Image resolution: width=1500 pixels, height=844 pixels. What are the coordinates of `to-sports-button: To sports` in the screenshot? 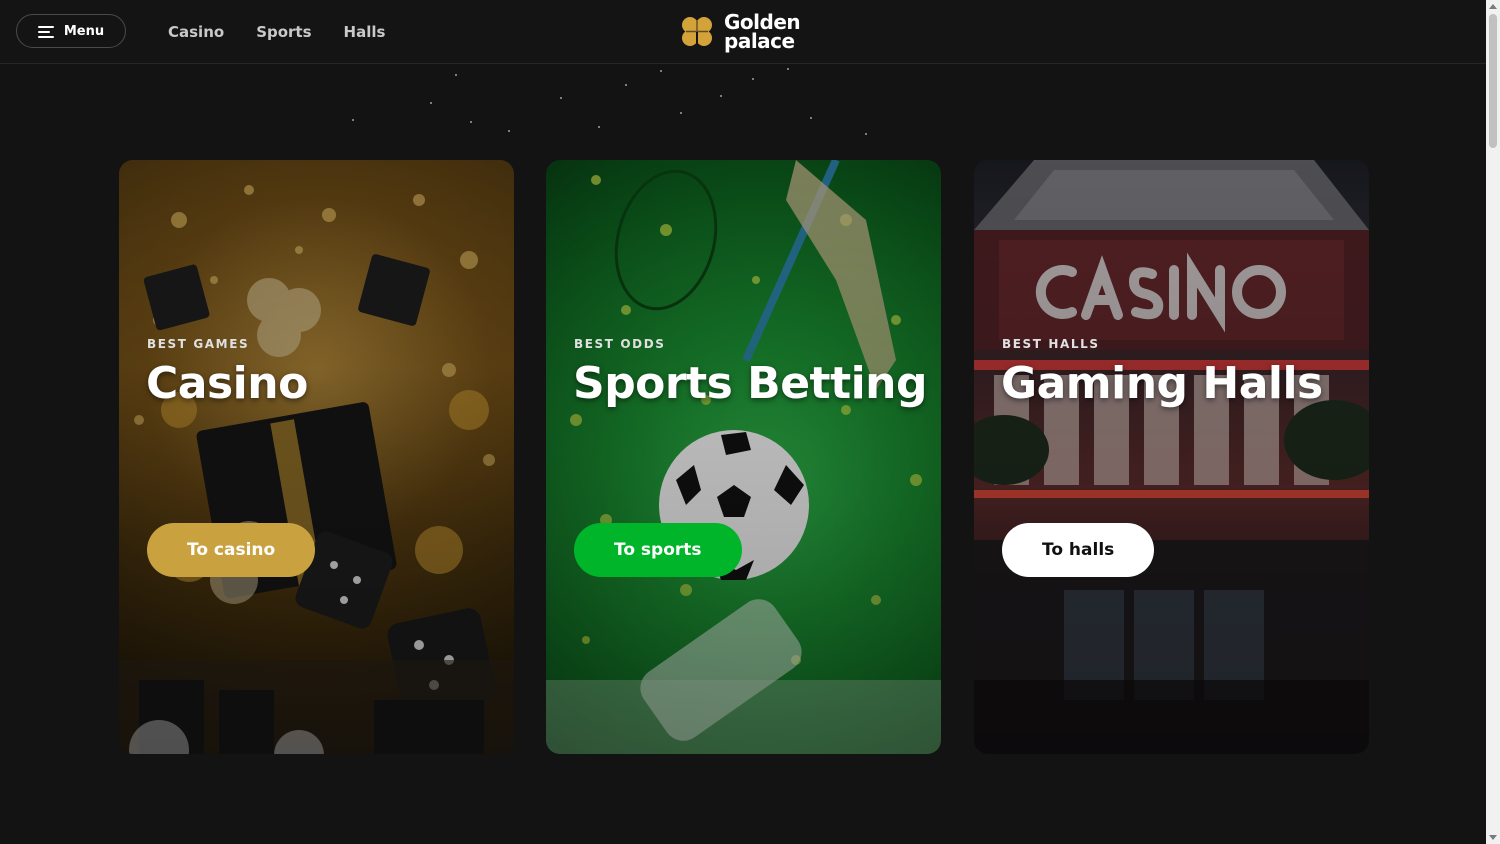 It's located at (658, 550).